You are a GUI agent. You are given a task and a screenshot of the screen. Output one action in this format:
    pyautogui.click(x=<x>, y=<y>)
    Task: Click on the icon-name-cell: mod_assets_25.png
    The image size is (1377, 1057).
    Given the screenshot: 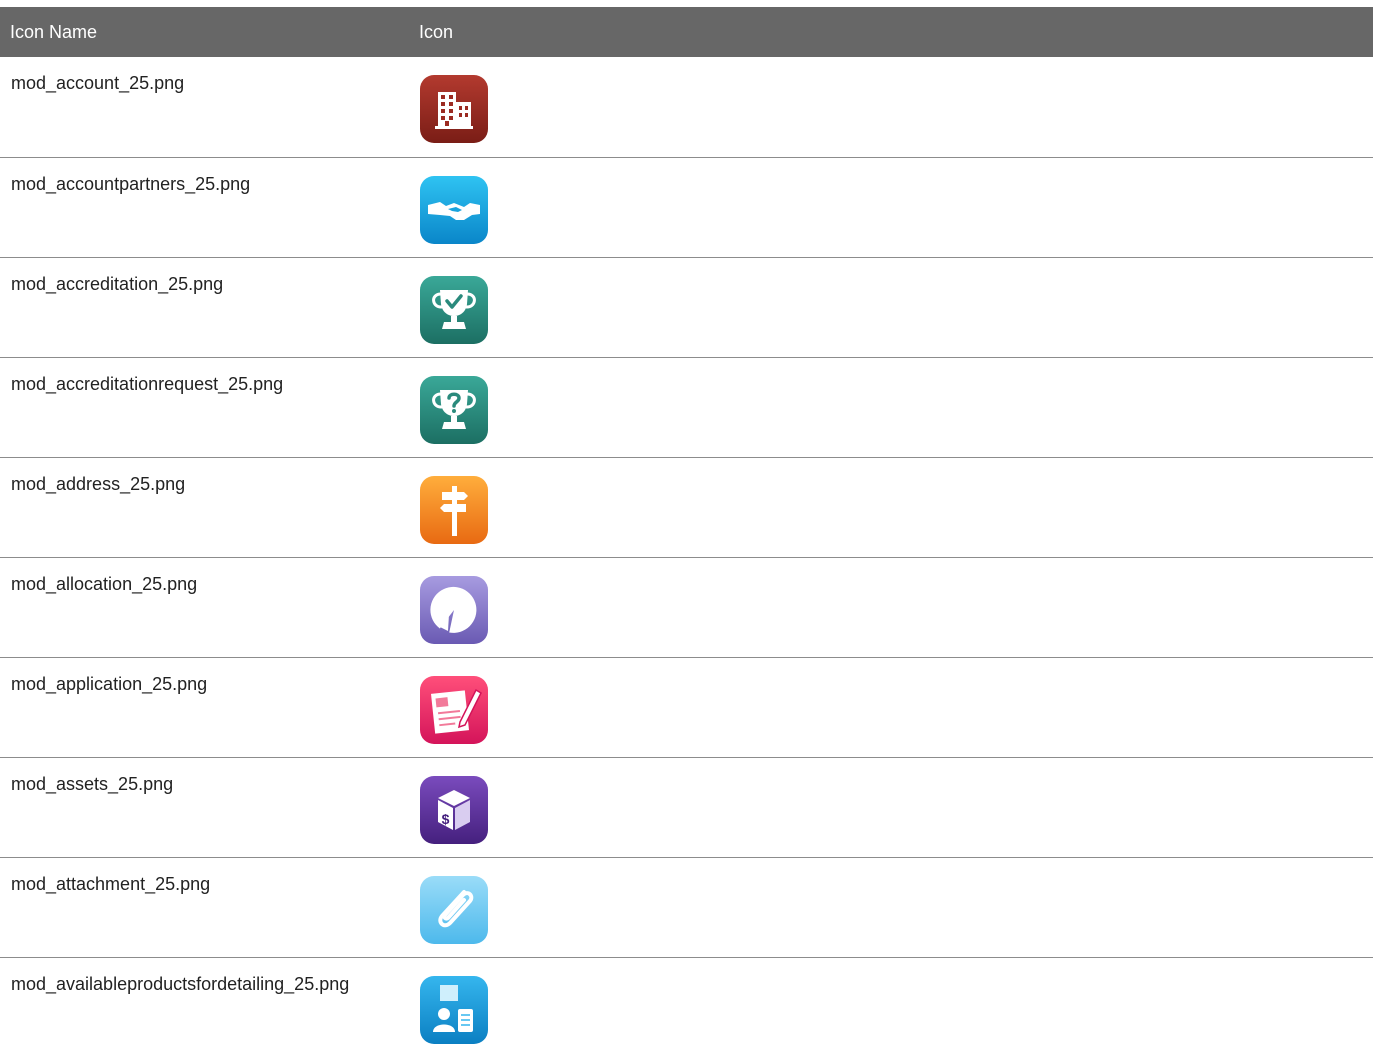 What is the action you would take?
    pyautogui.click(x=92, y=783)
    